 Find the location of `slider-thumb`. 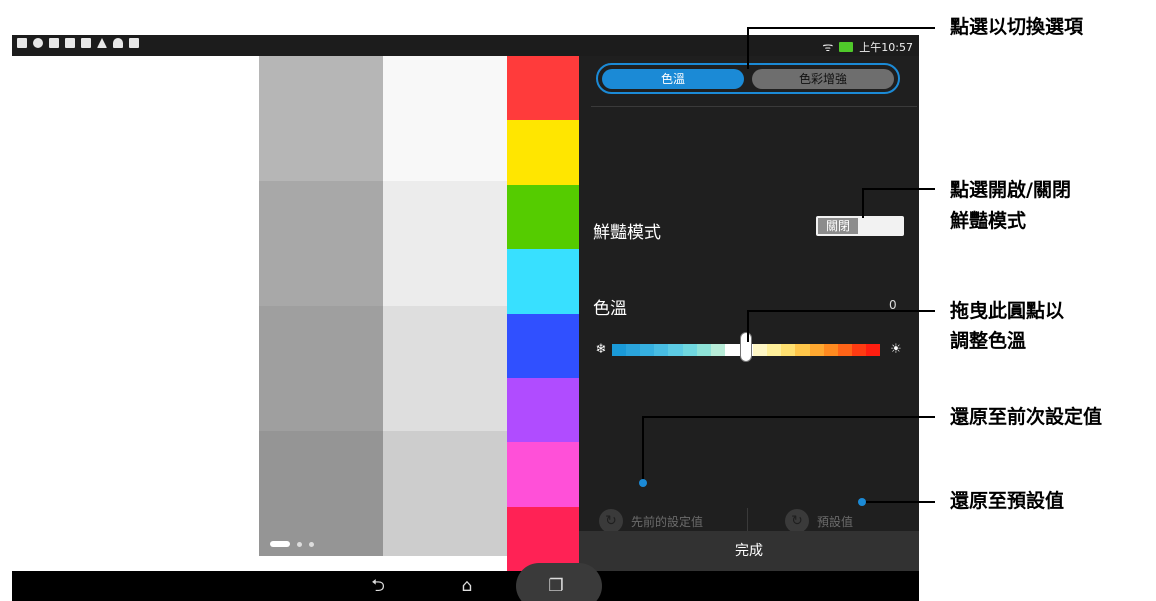

slider-thumb is located at coordinates (746, 347).